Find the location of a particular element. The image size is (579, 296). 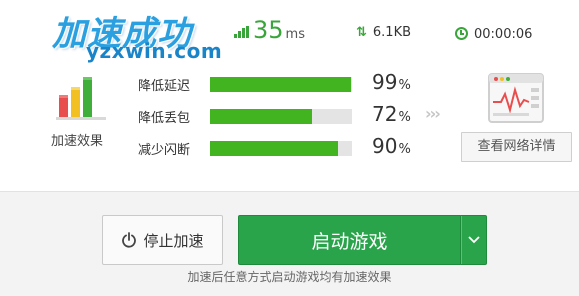

metric-label-packet-loss: 降低丢包 is located at coordinates (164, 118).